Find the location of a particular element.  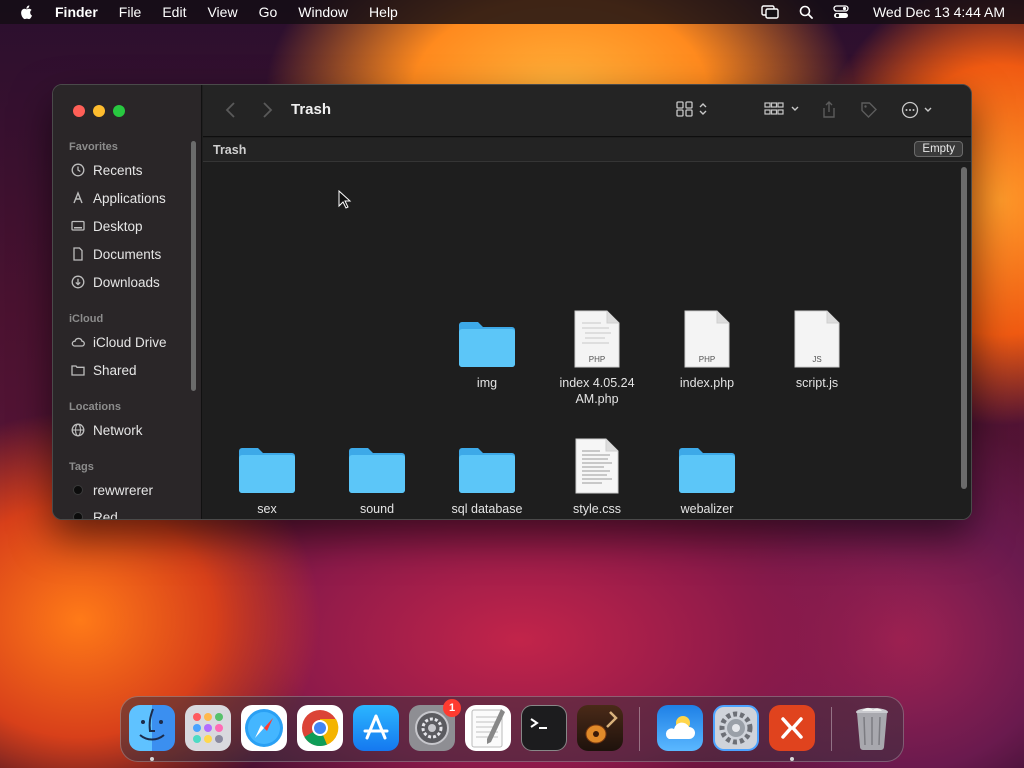

sidebar-item-network: Network is located at coordinates (131, 430).